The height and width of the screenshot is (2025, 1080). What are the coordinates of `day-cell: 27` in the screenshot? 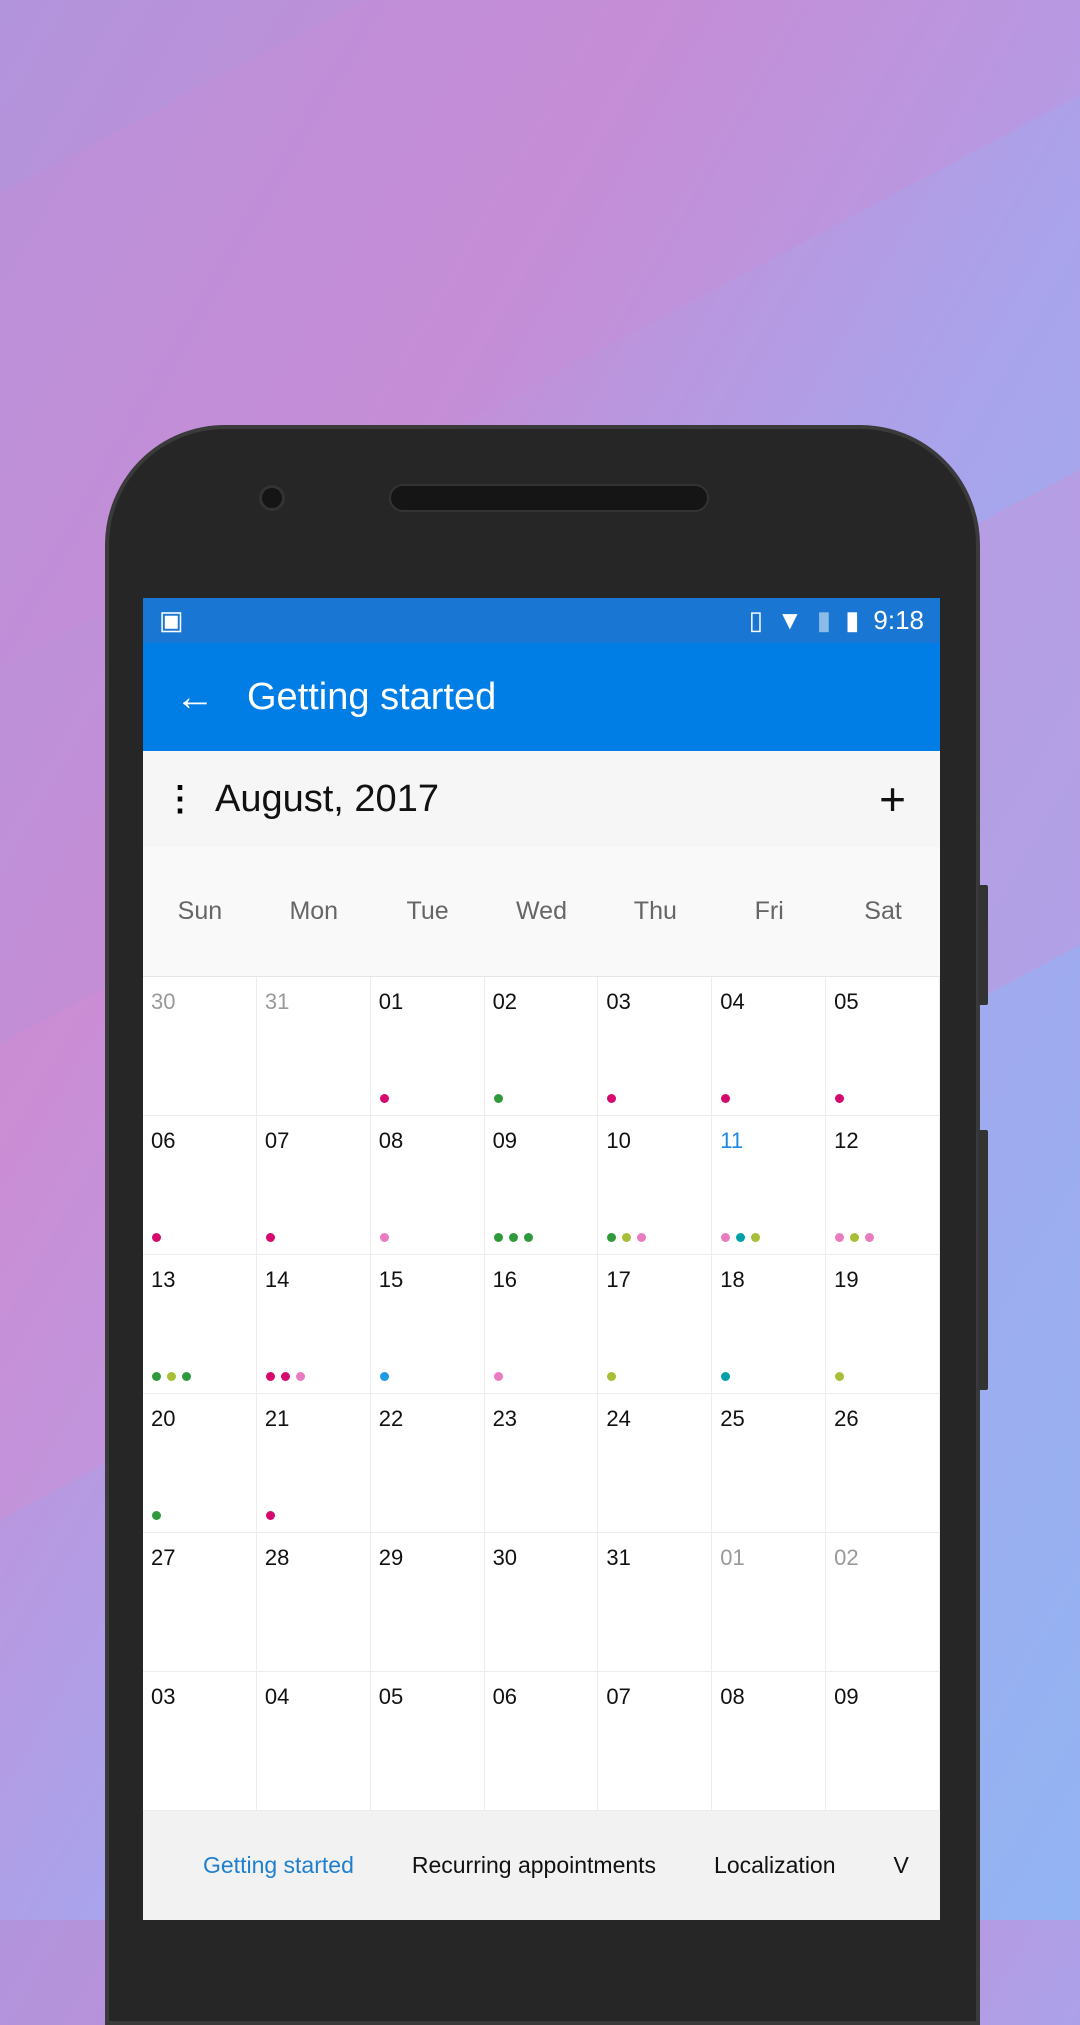 It's located at (200, 1602).